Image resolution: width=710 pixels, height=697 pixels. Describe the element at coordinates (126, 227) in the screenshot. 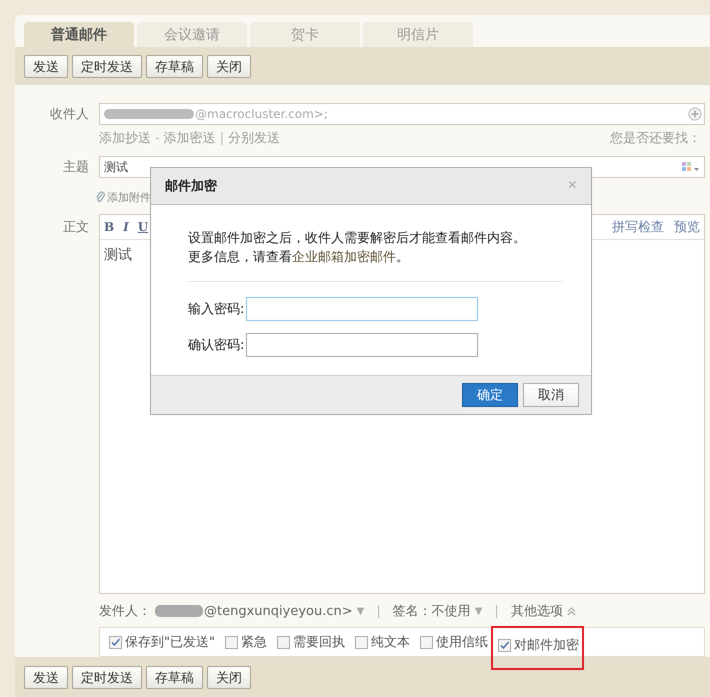

I see `format-button: I` at that location.